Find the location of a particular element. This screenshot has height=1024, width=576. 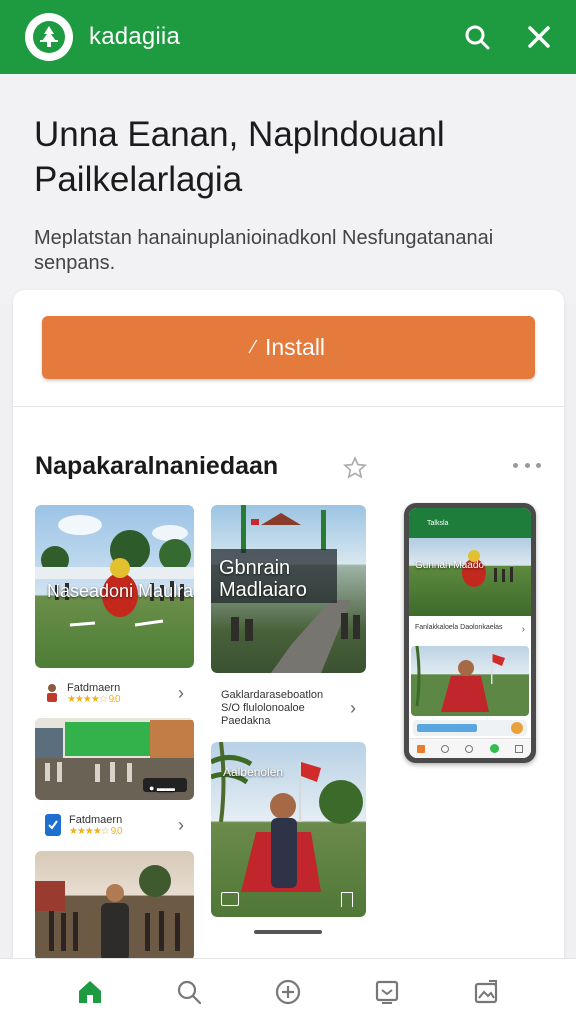

phone-header-title: Talksla is located at coordinates (438, 523).